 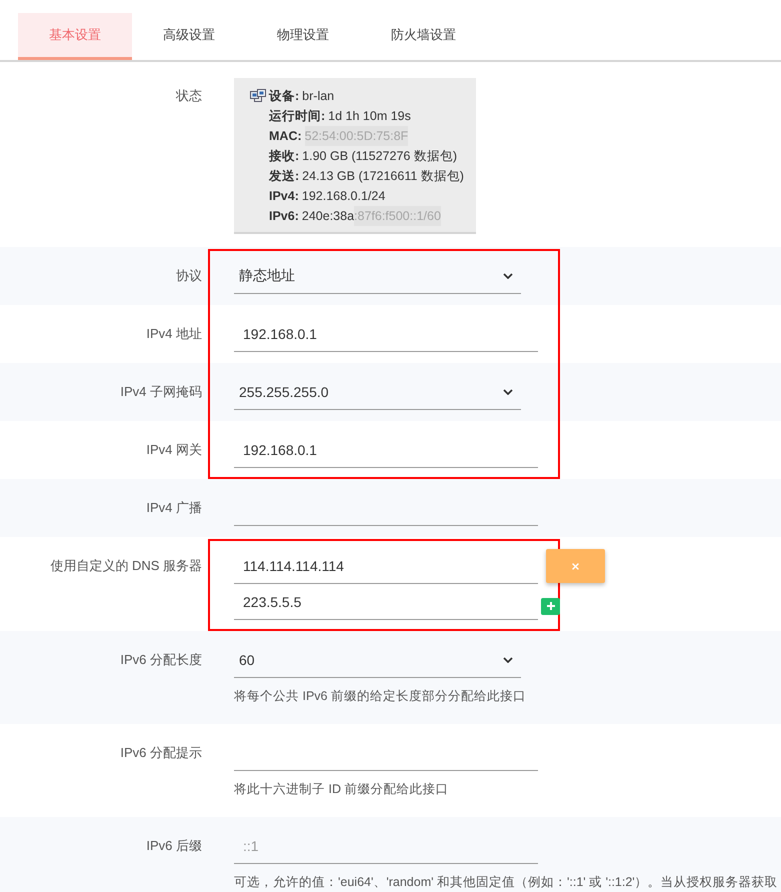 I want to click on field-label: IPv6 分配提示, so click(x=161, y=753).